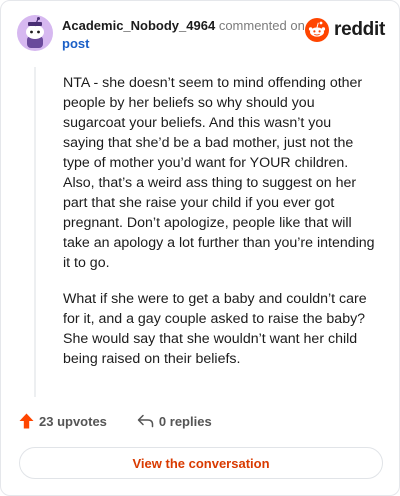  I want to click on upvote-button: 23 upvotes, so click(63, 421).